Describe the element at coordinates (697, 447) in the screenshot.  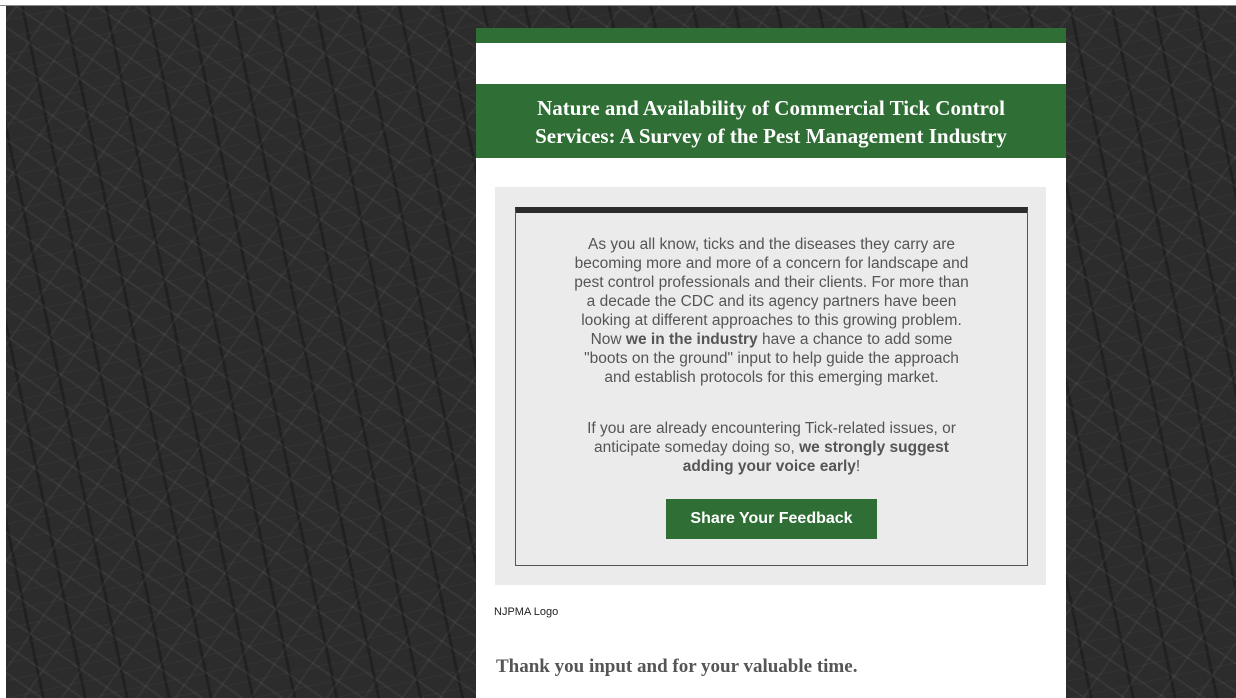
I see `suggestion-text: anticipate someday doing so,` at that location.